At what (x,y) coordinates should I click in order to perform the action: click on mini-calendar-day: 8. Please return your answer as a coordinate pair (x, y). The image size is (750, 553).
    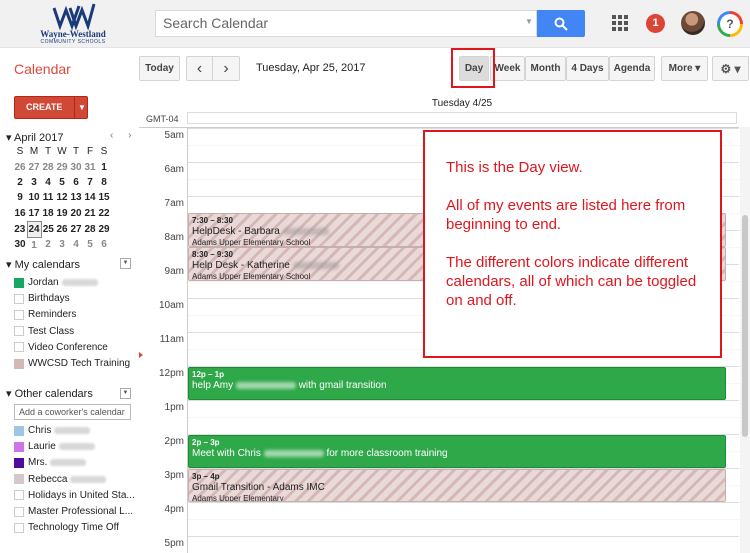
    Looking at the image, I should click on (104, 182).